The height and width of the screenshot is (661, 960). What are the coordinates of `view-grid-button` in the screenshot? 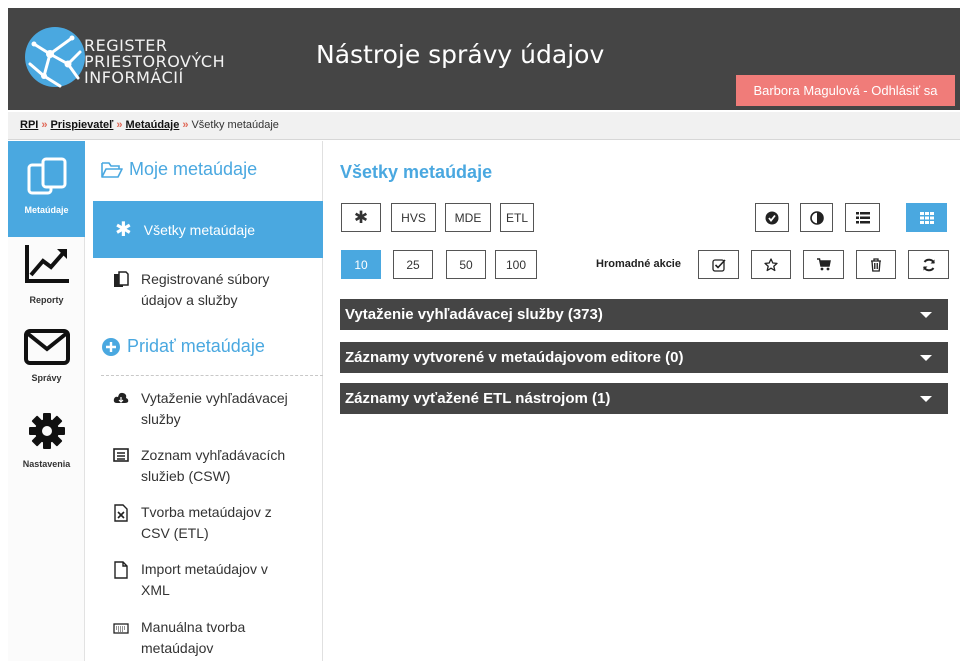 It's located at (926, 217).